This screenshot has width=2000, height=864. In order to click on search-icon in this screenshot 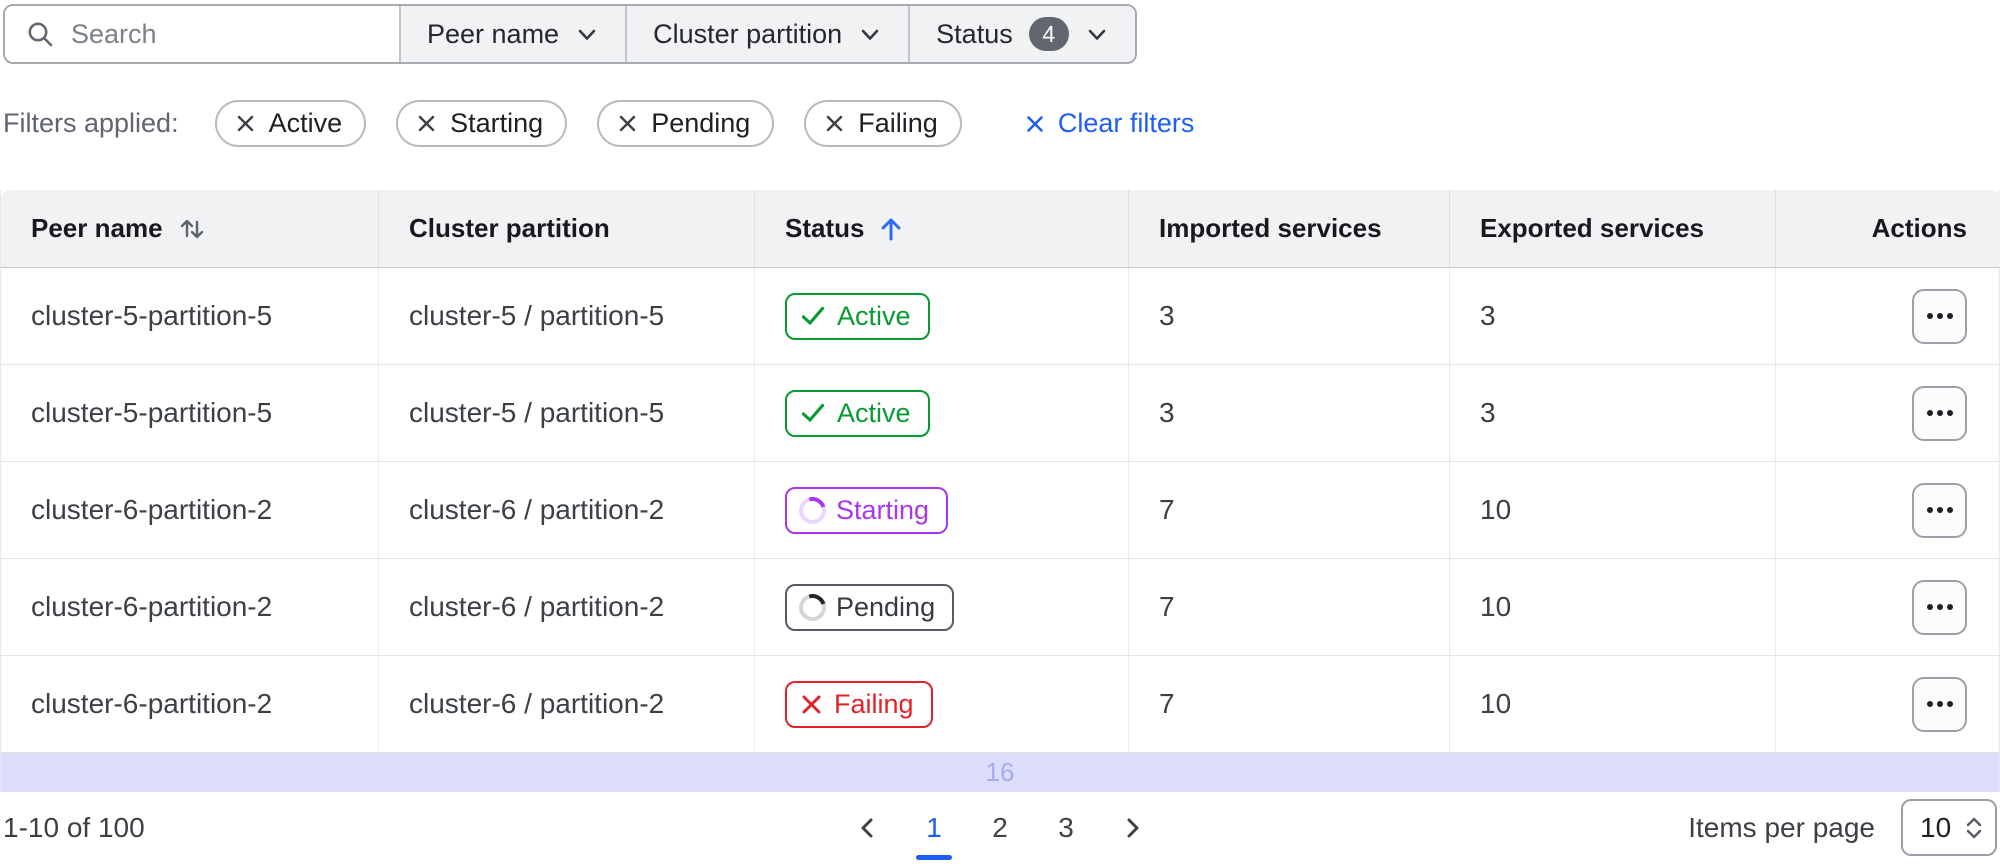, I will do `click(40, 34)`.